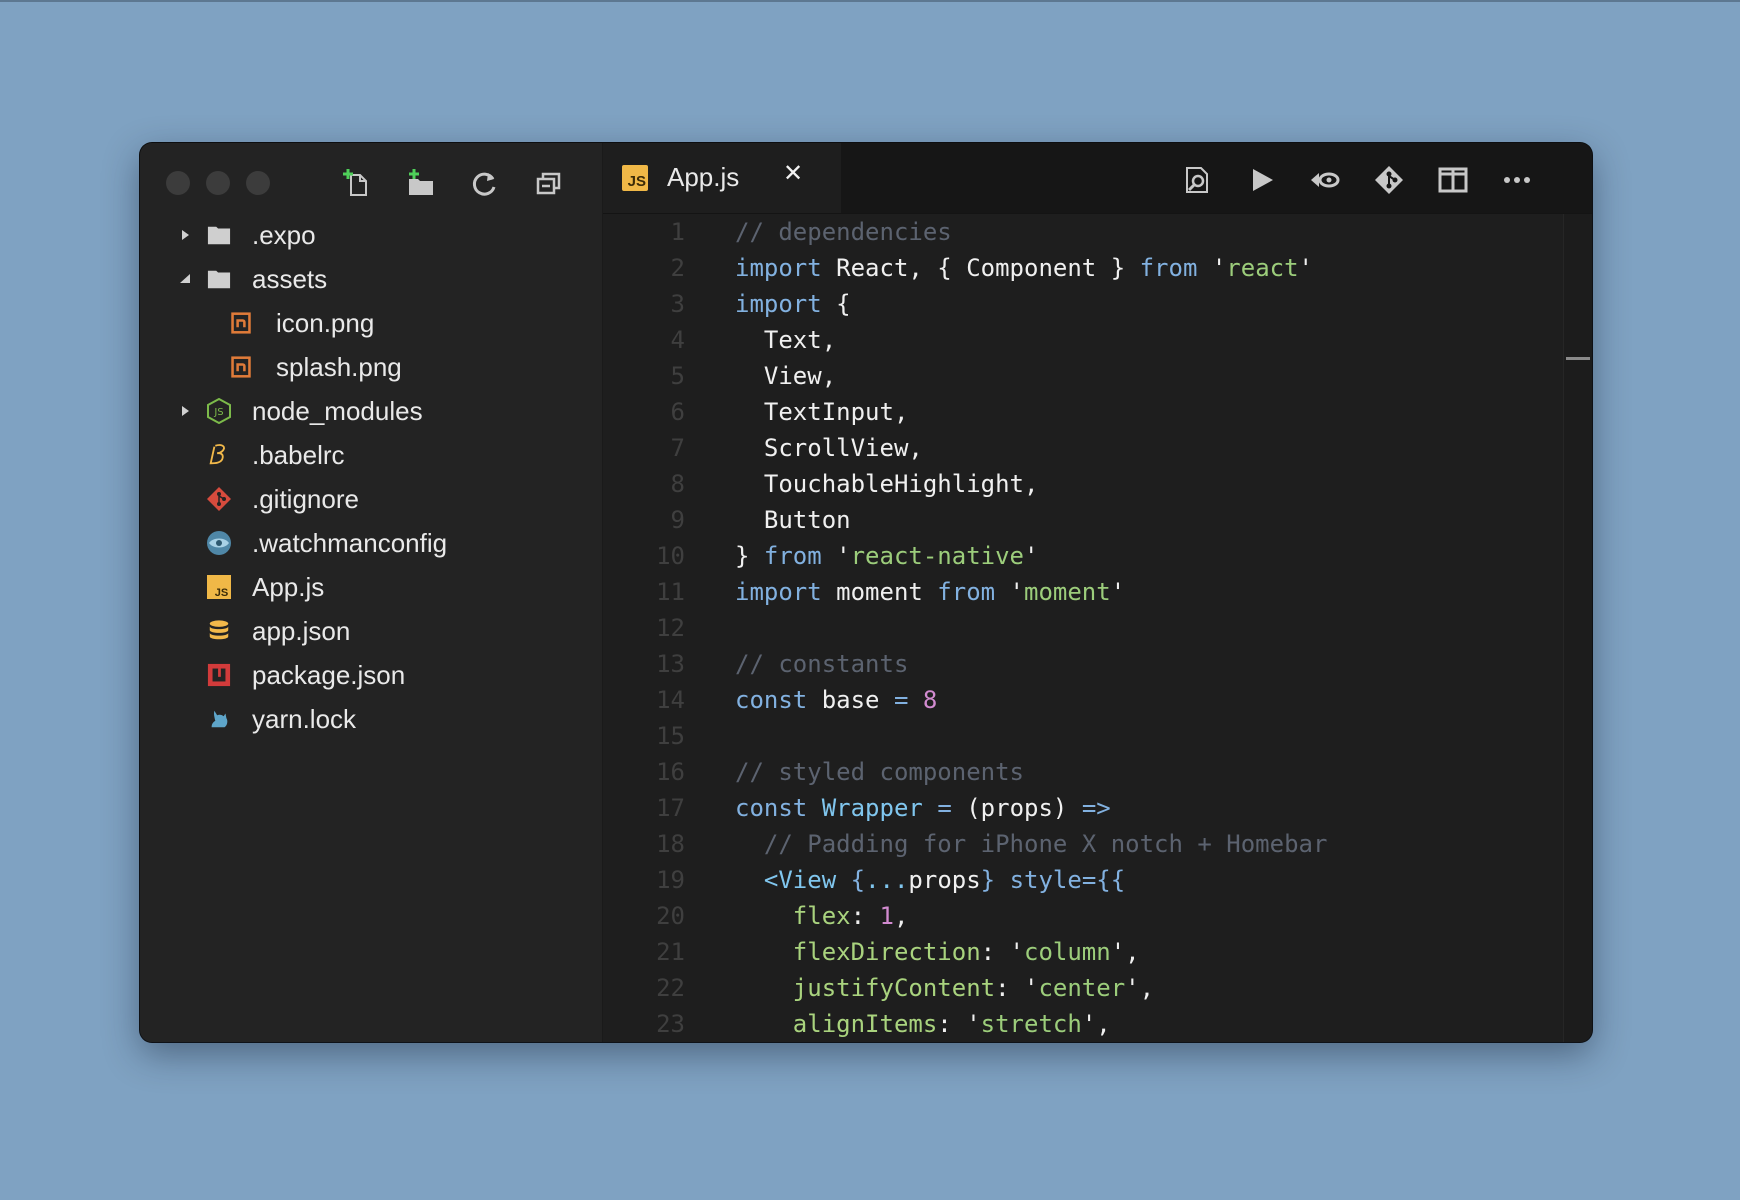  I want to click on line-number: 12, so click(670, 628).